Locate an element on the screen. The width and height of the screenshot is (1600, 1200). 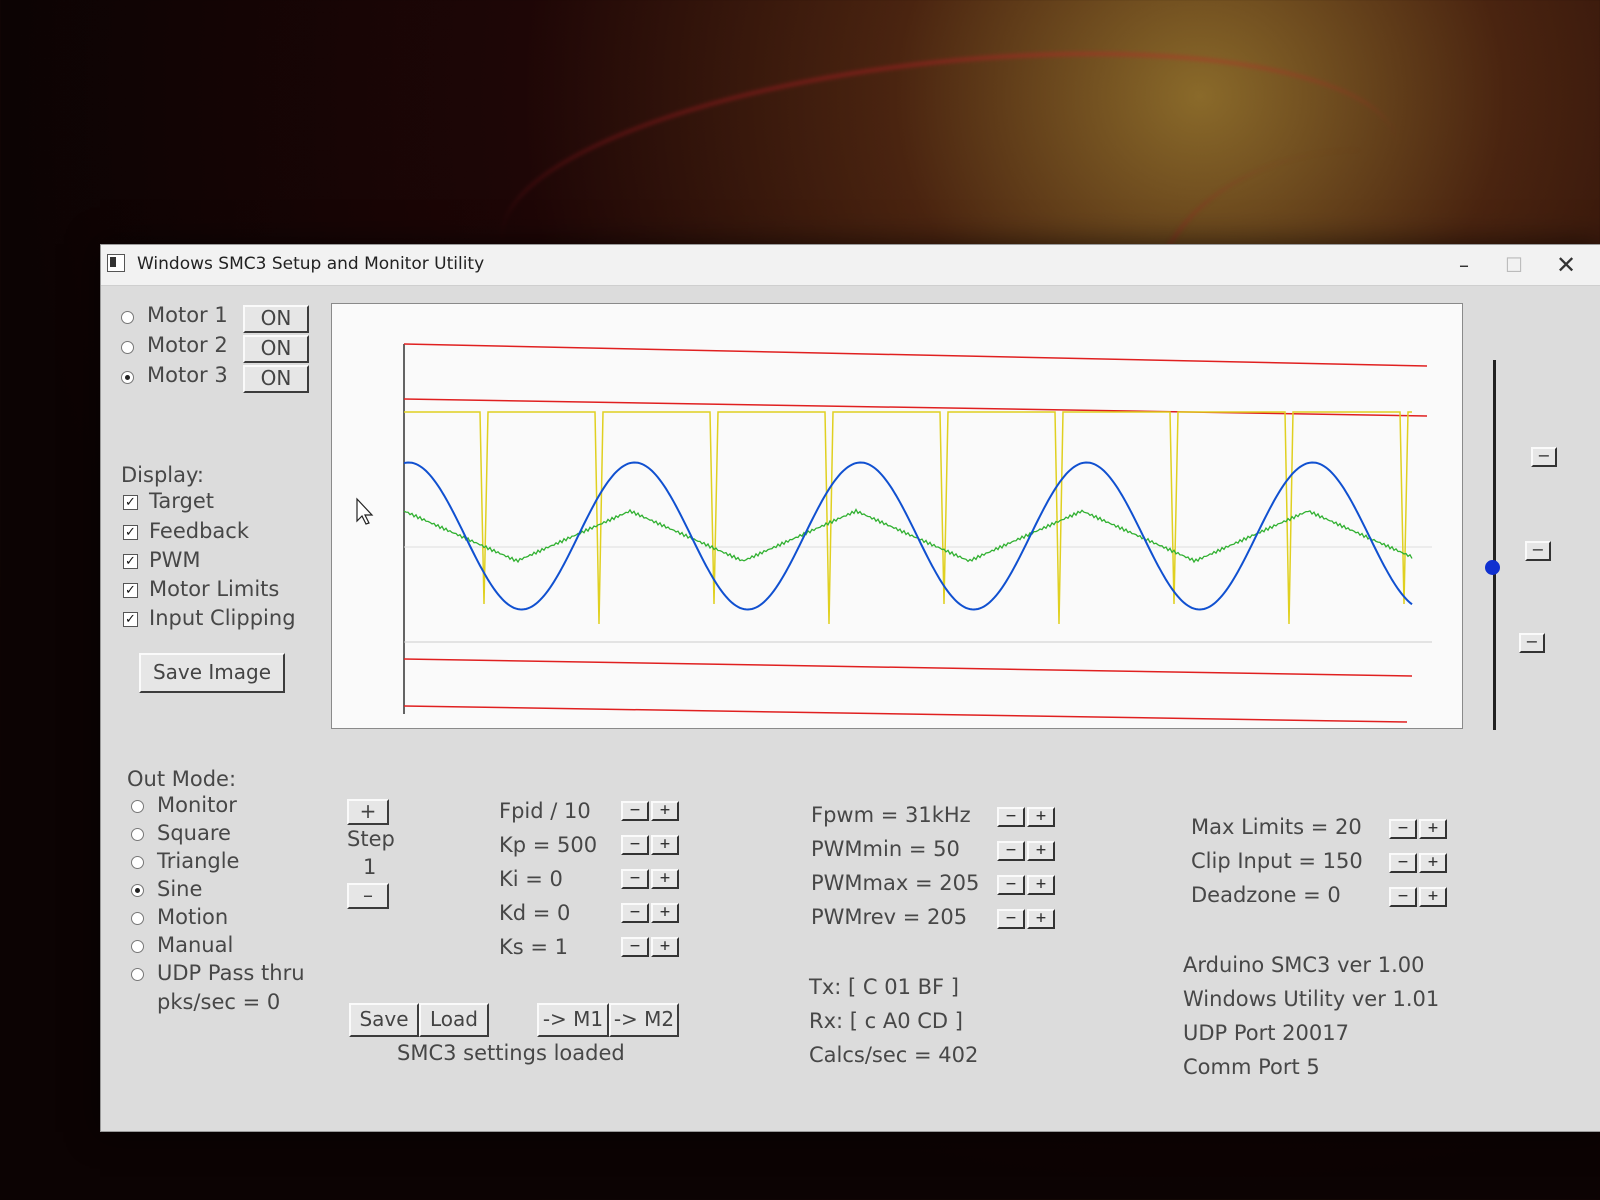
pwm-checkbox: ✓ is located at coordinates (130, 561).